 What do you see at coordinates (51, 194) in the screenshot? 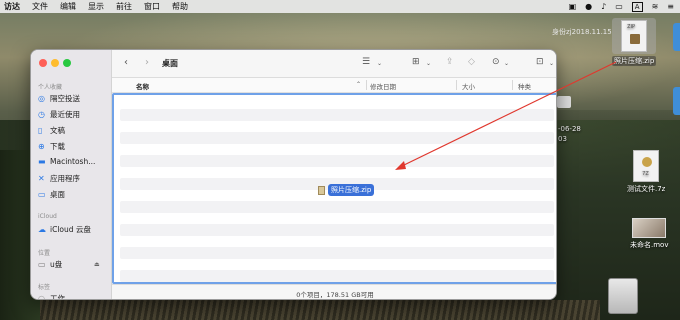
I see `sidebar-item-desktop: ▭ 桌面` at bounding box center [51, 194].